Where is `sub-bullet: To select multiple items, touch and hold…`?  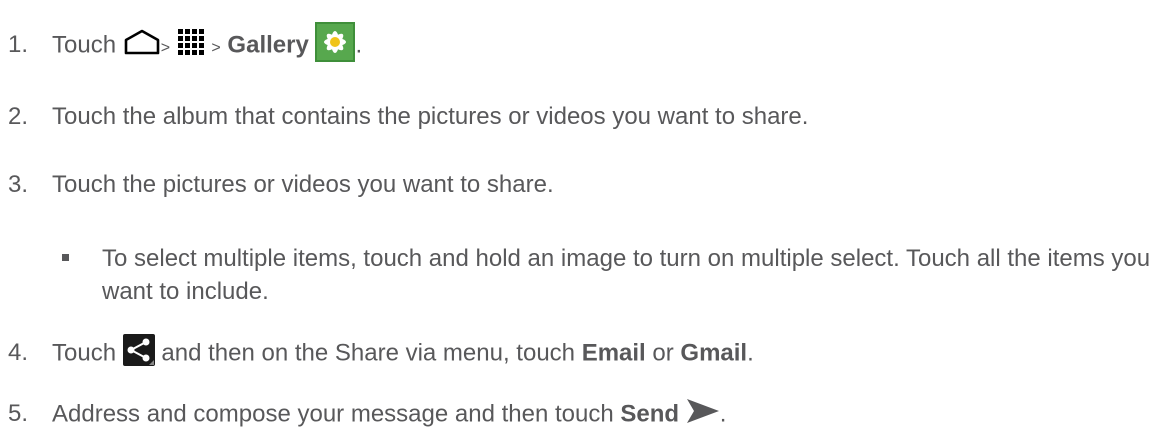 sub-bullet: To select multiple items, touch and hold… is located at coordinates (612, 275).